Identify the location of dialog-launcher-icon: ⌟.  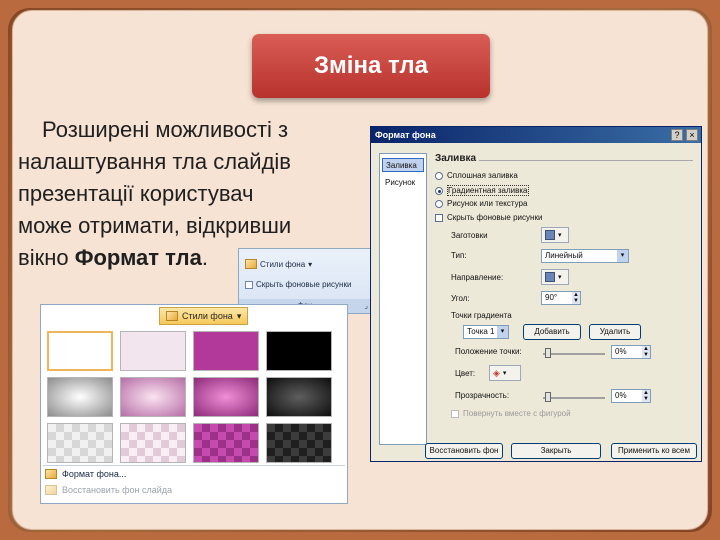
(366, 306).